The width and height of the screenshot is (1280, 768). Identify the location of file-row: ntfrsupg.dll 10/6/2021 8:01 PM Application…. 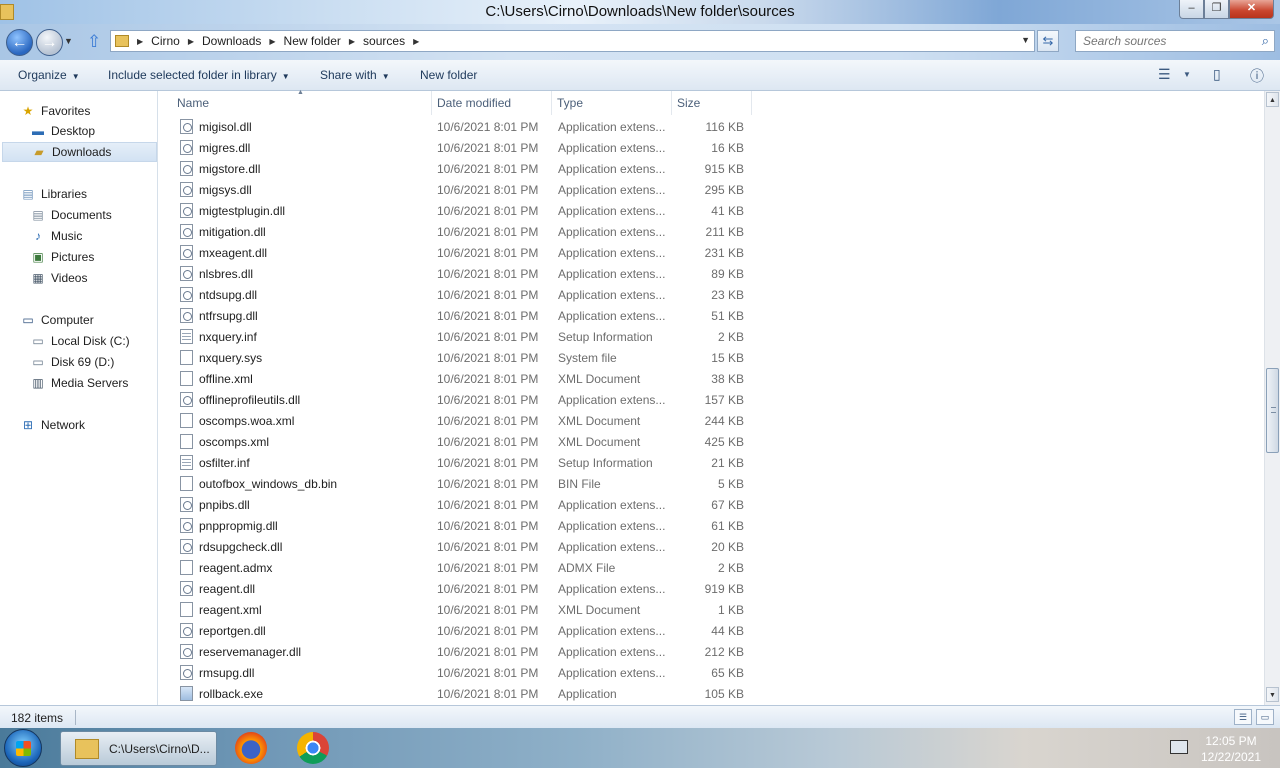
(465, 315).